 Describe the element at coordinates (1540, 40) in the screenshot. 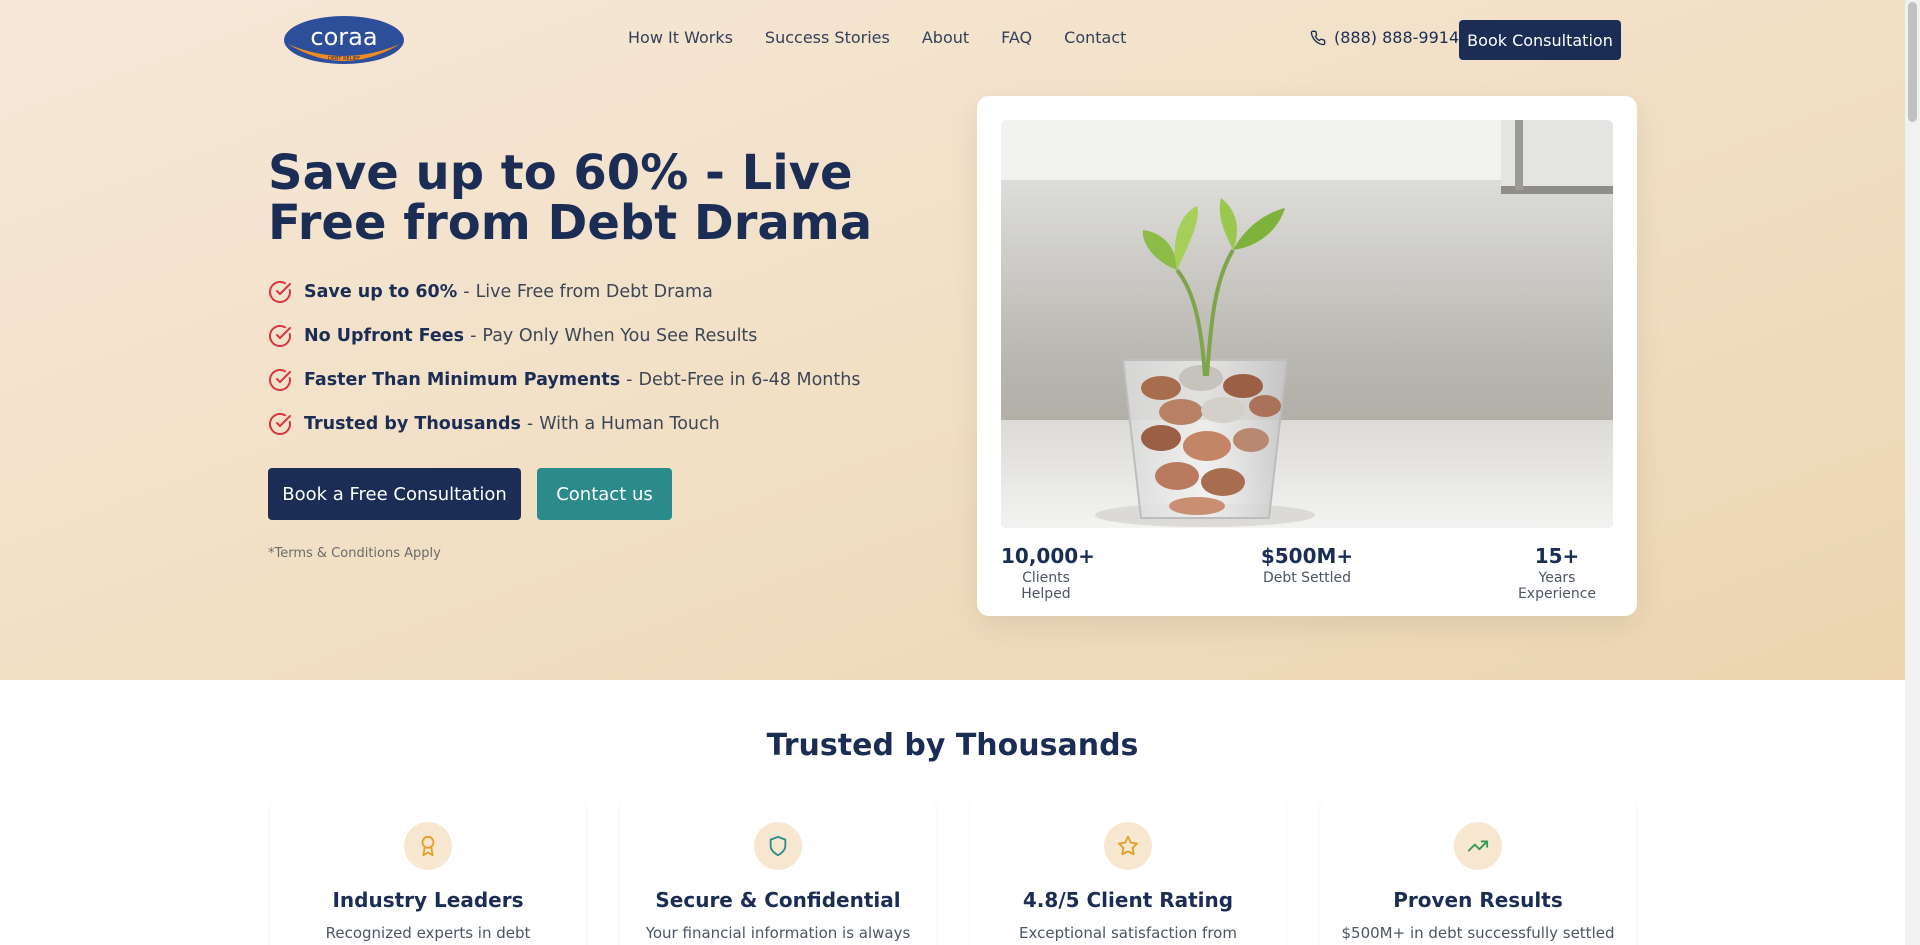

I see `book-consultation-button: Book Consultation` at that location.